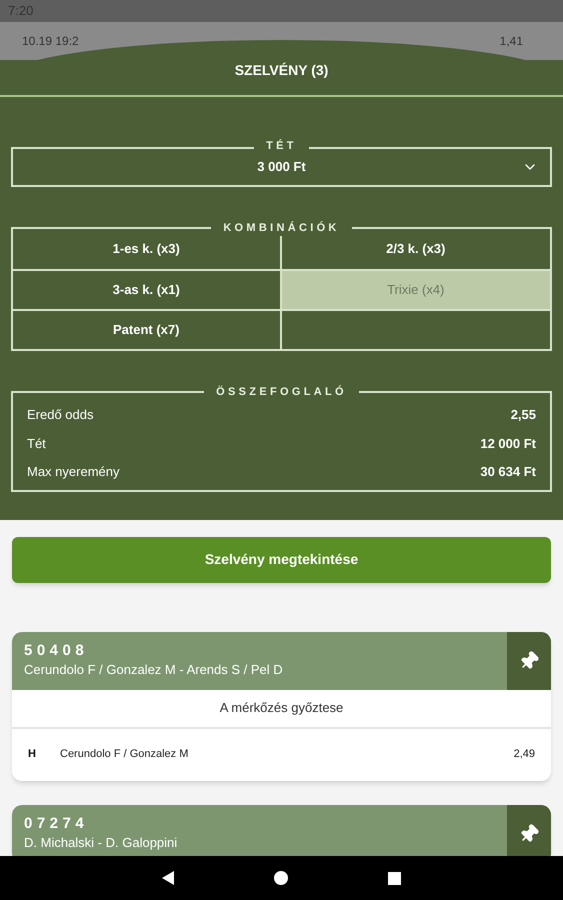  I want to click on summary-value: 12 000 Ft, so click(508, 443).